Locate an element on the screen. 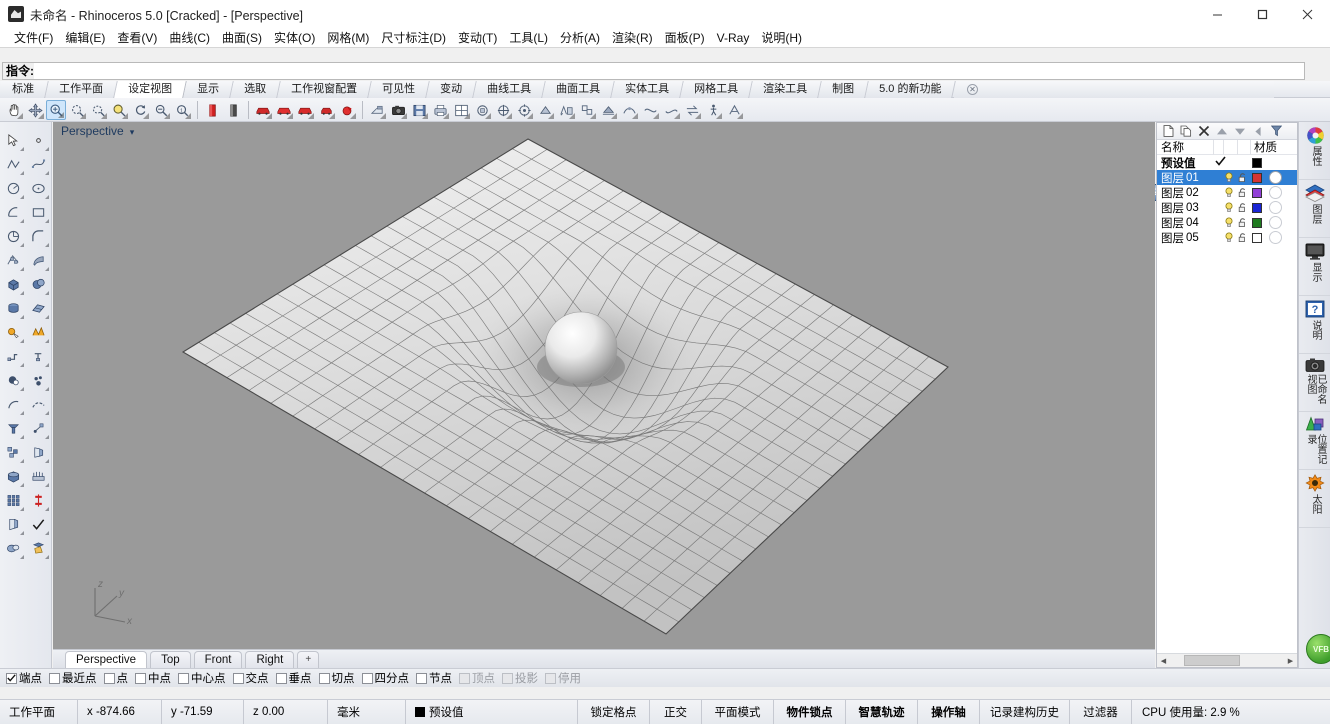 Image resolution: width=1330 pixels, height=724 pixels. four-view-icon is located at coordinates (461, 110).